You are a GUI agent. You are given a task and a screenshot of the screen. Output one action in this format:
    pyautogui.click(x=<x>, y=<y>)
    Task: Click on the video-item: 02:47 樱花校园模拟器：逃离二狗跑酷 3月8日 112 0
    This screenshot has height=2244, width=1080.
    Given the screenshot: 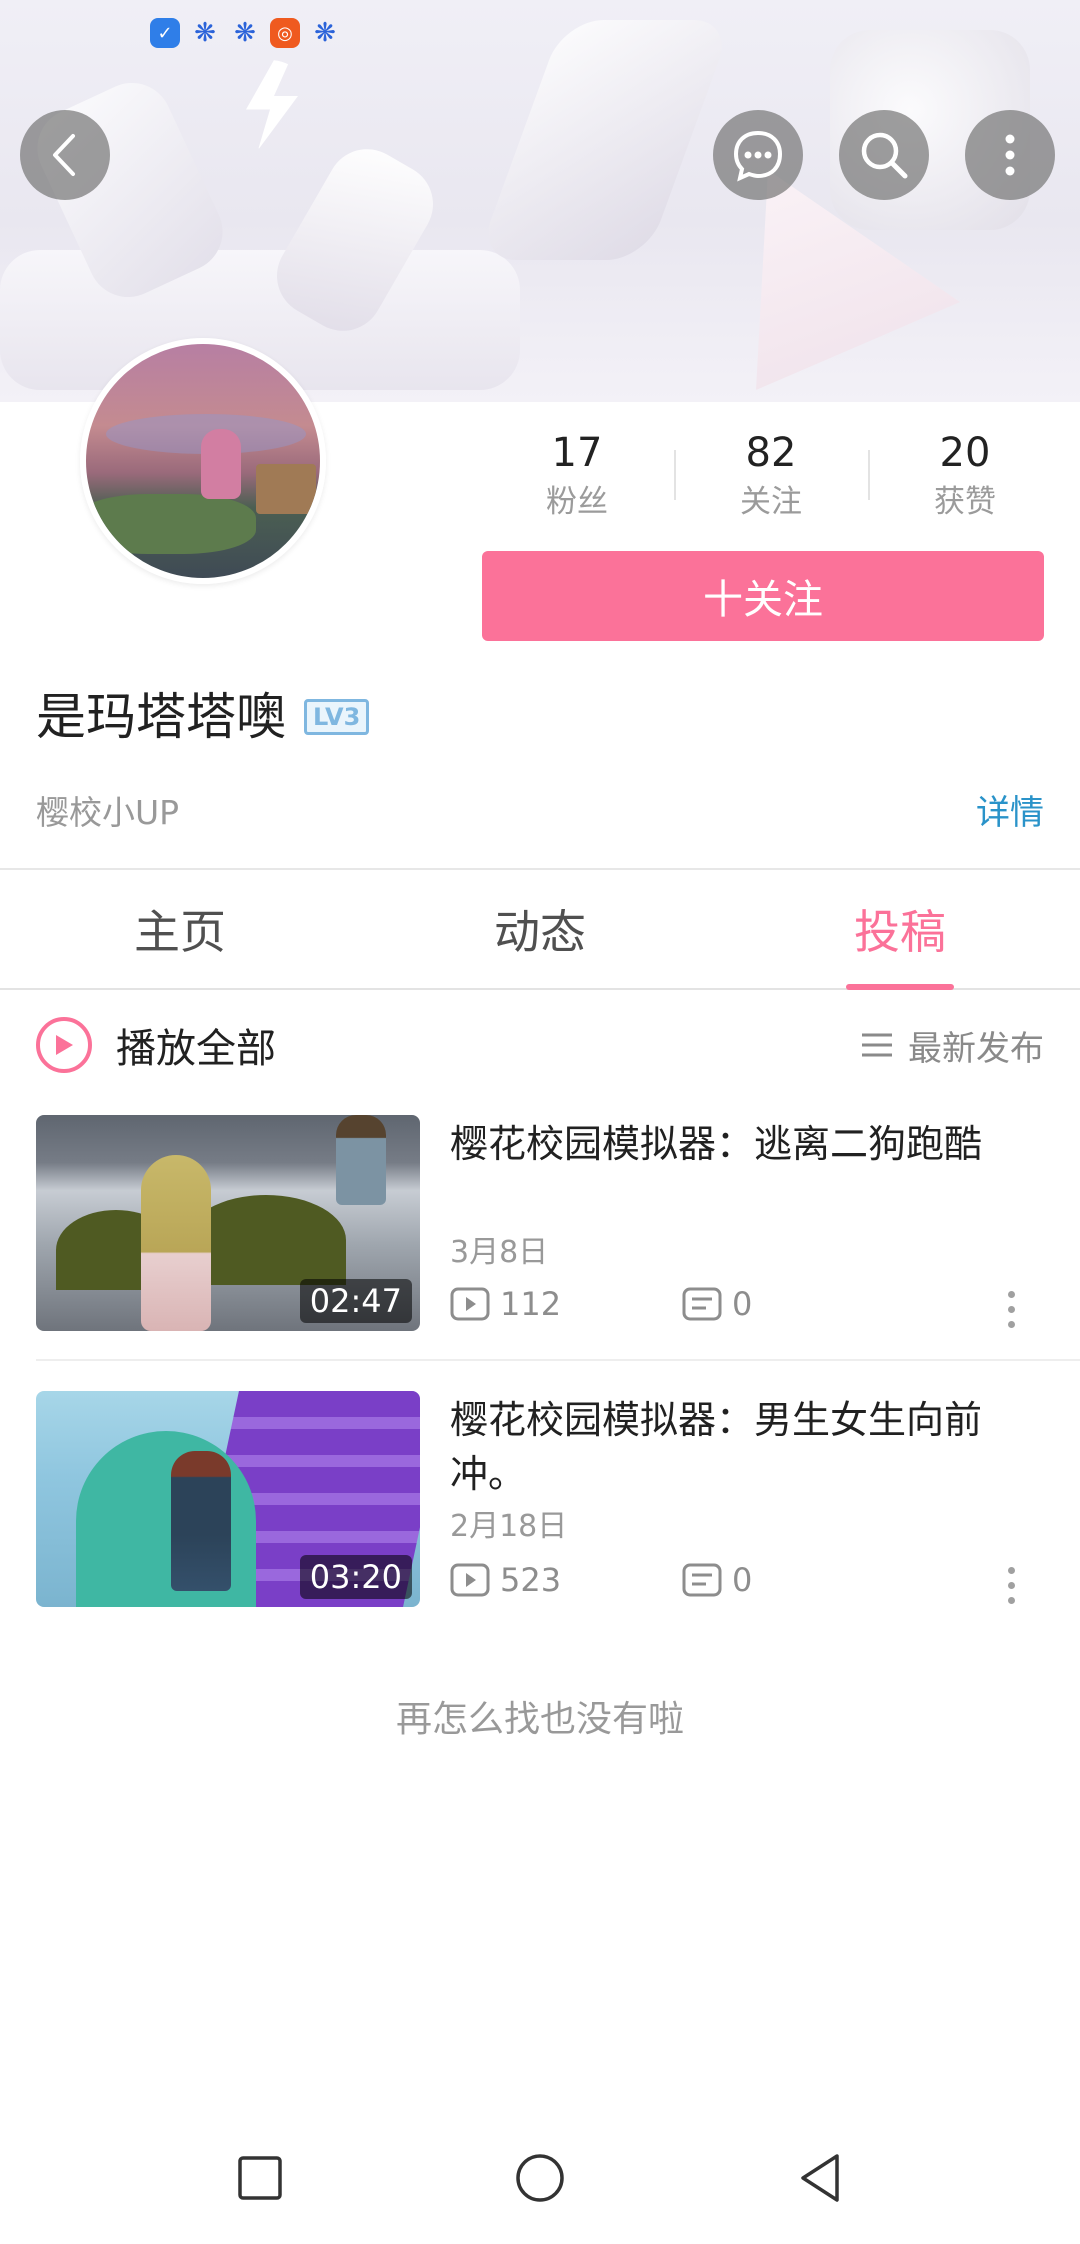 What is the action you would take?
    pyautogui.click(x=540, y=1223)
    